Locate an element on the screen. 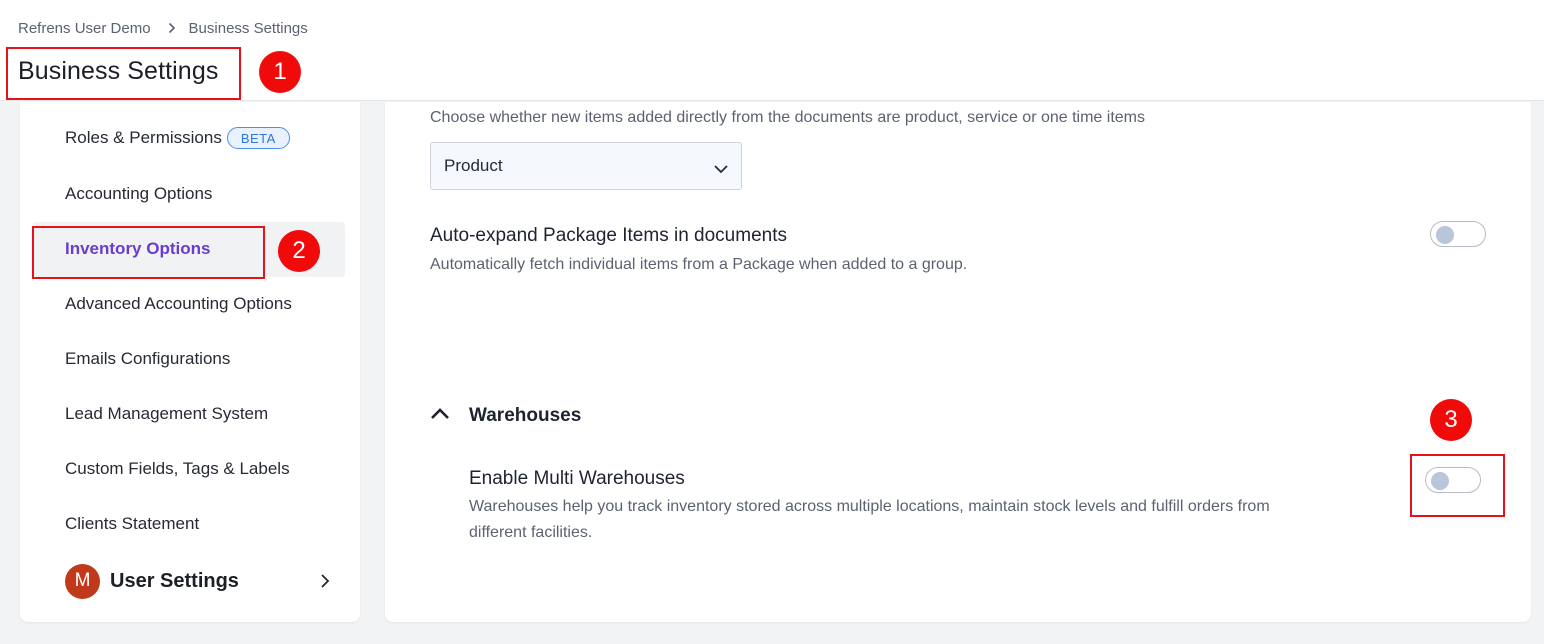 The image size is (1544, 644). sidebar-item-label: Roles & Permissions is located at coordinates (143, 137).